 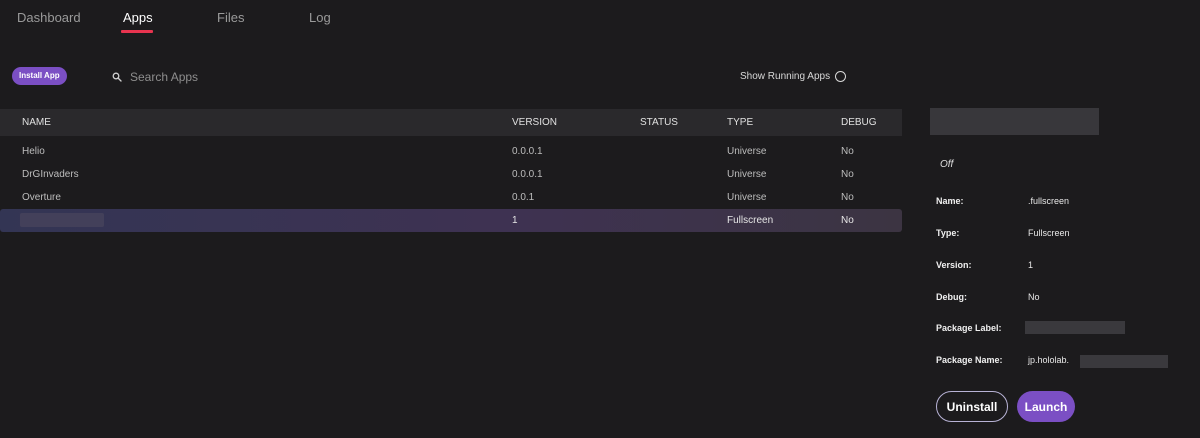 What do you see at coordinates (1034, 297) in the screenshot?
I see `detail-value-debug: No` at bounding box center [1034, 297].